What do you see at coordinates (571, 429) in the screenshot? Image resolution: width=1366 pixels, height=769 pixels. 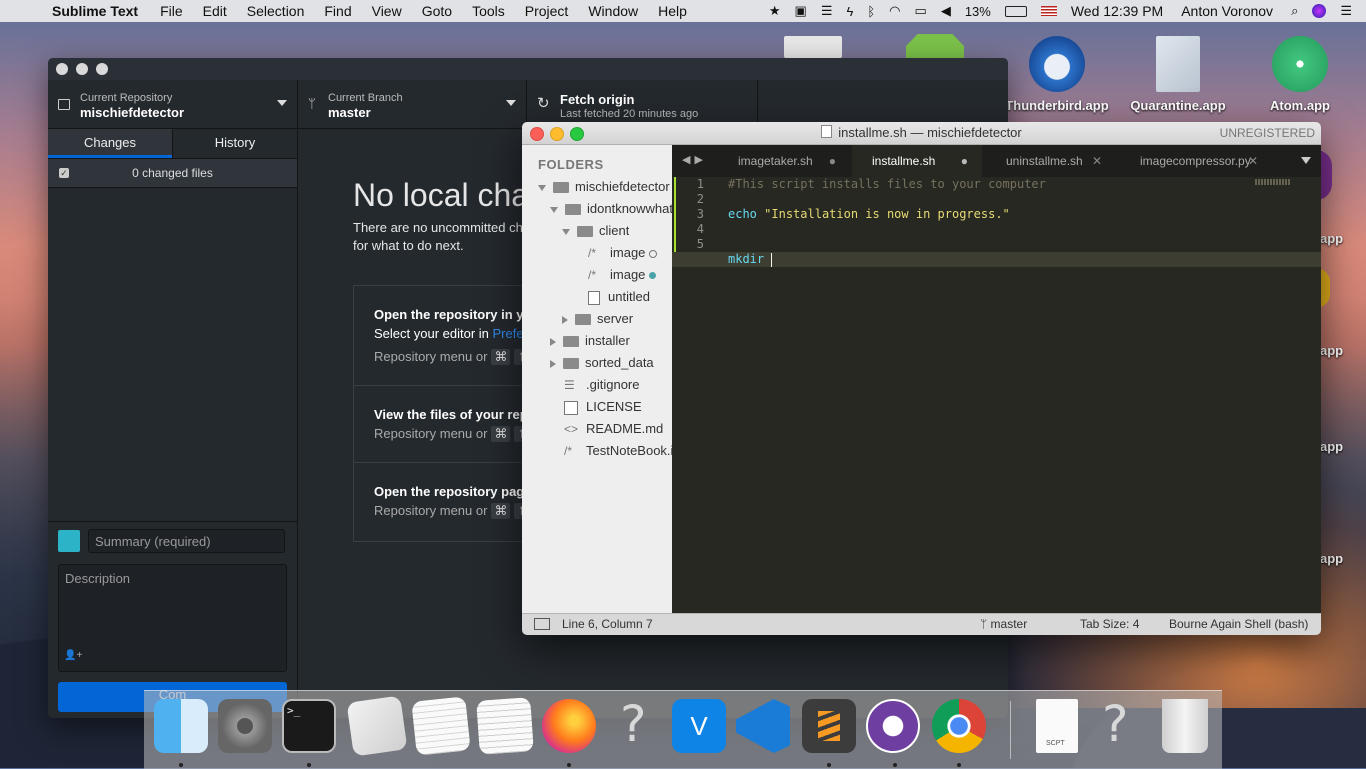 I see `markup-file-icon: <>` at bounding box center [571, 429].